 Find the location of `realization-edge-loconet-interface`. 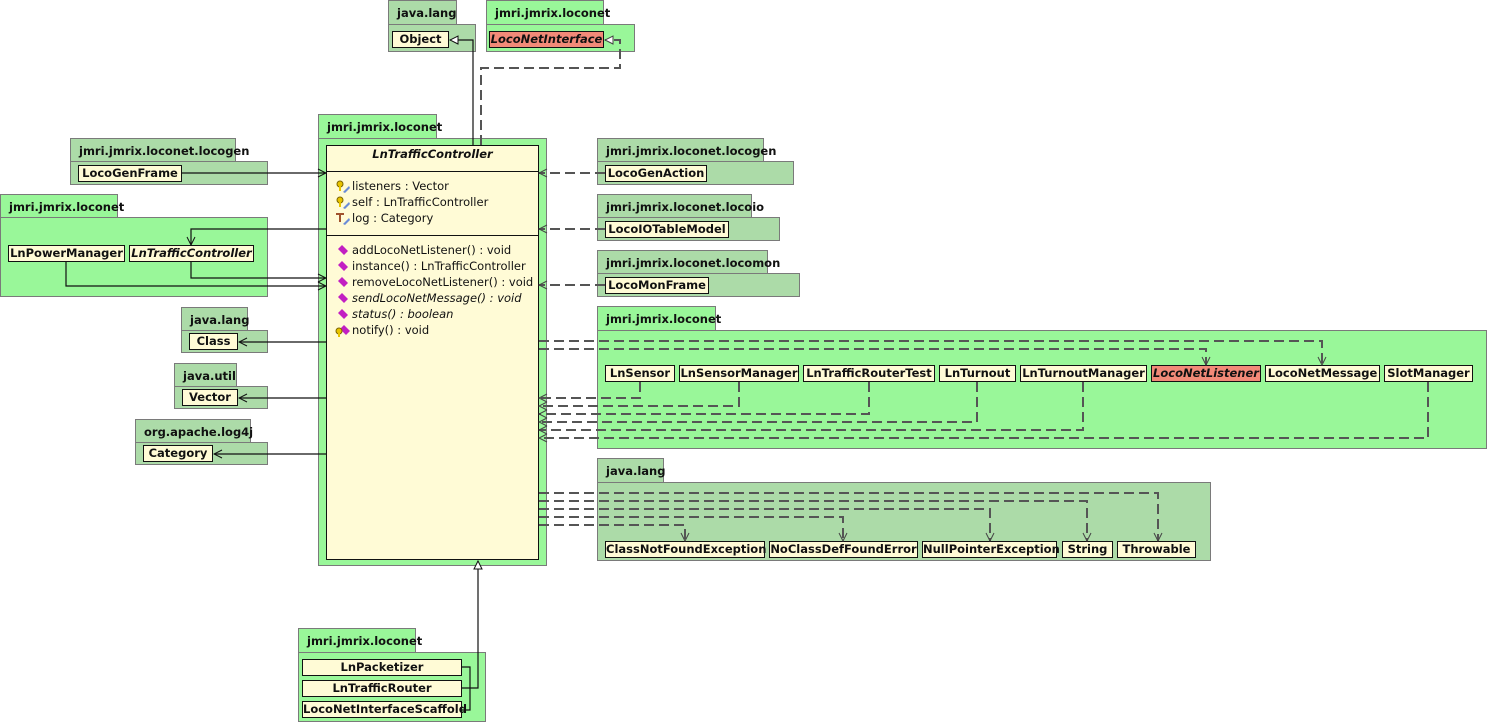

realization-edge-loconet-interface is located at coordinates (550, 92).